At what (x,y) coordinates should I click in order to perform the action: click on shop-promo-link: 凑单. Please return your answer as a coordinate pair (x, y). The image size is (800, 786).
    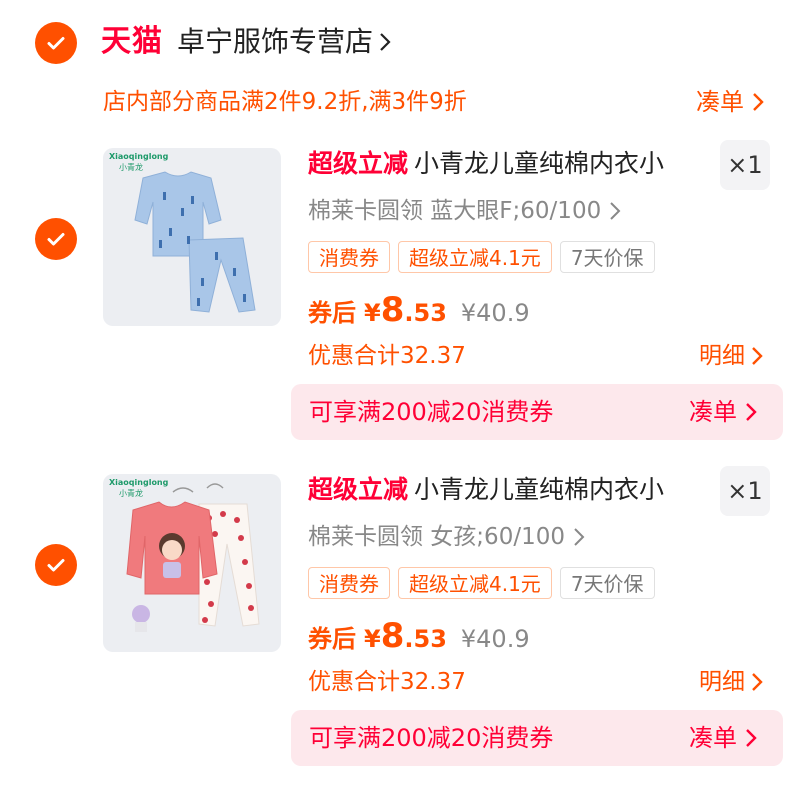
    Looking at the image, I should click on (730, 102).